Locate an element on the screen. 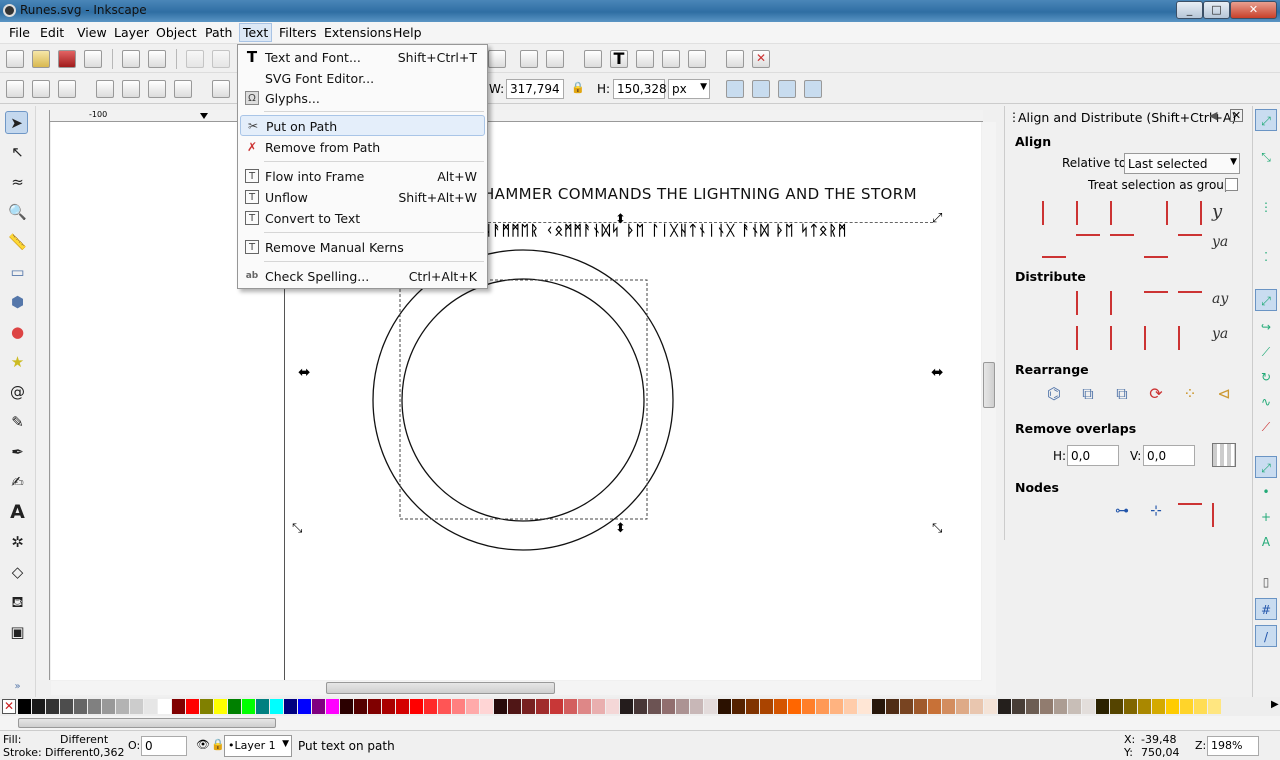 This screenshot has width=1280, height=760. panel-close-icon: ✕ is located at coordinates (1236, 115).